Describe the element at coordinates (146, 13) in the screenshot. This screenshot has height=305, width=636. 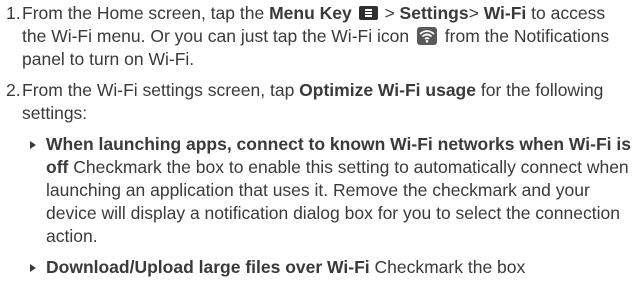
I see `step-text: From the Home screen, tap the` at that location.